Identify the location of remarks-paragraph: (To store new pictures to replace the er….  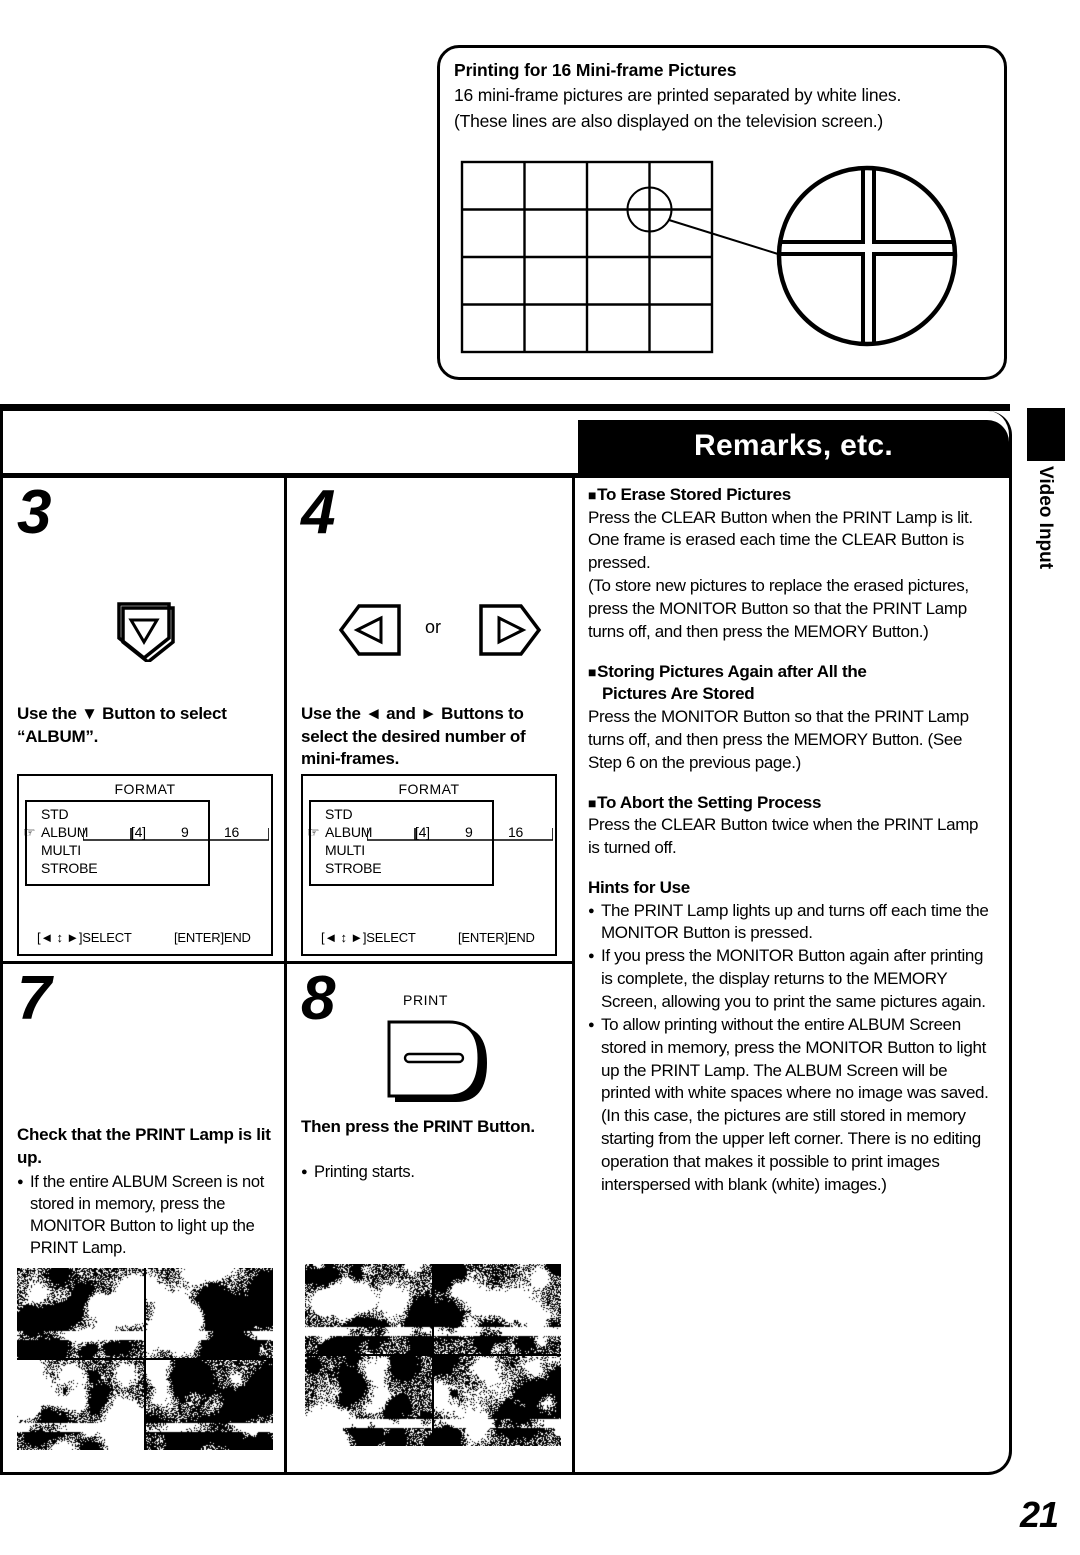
(778, 608).